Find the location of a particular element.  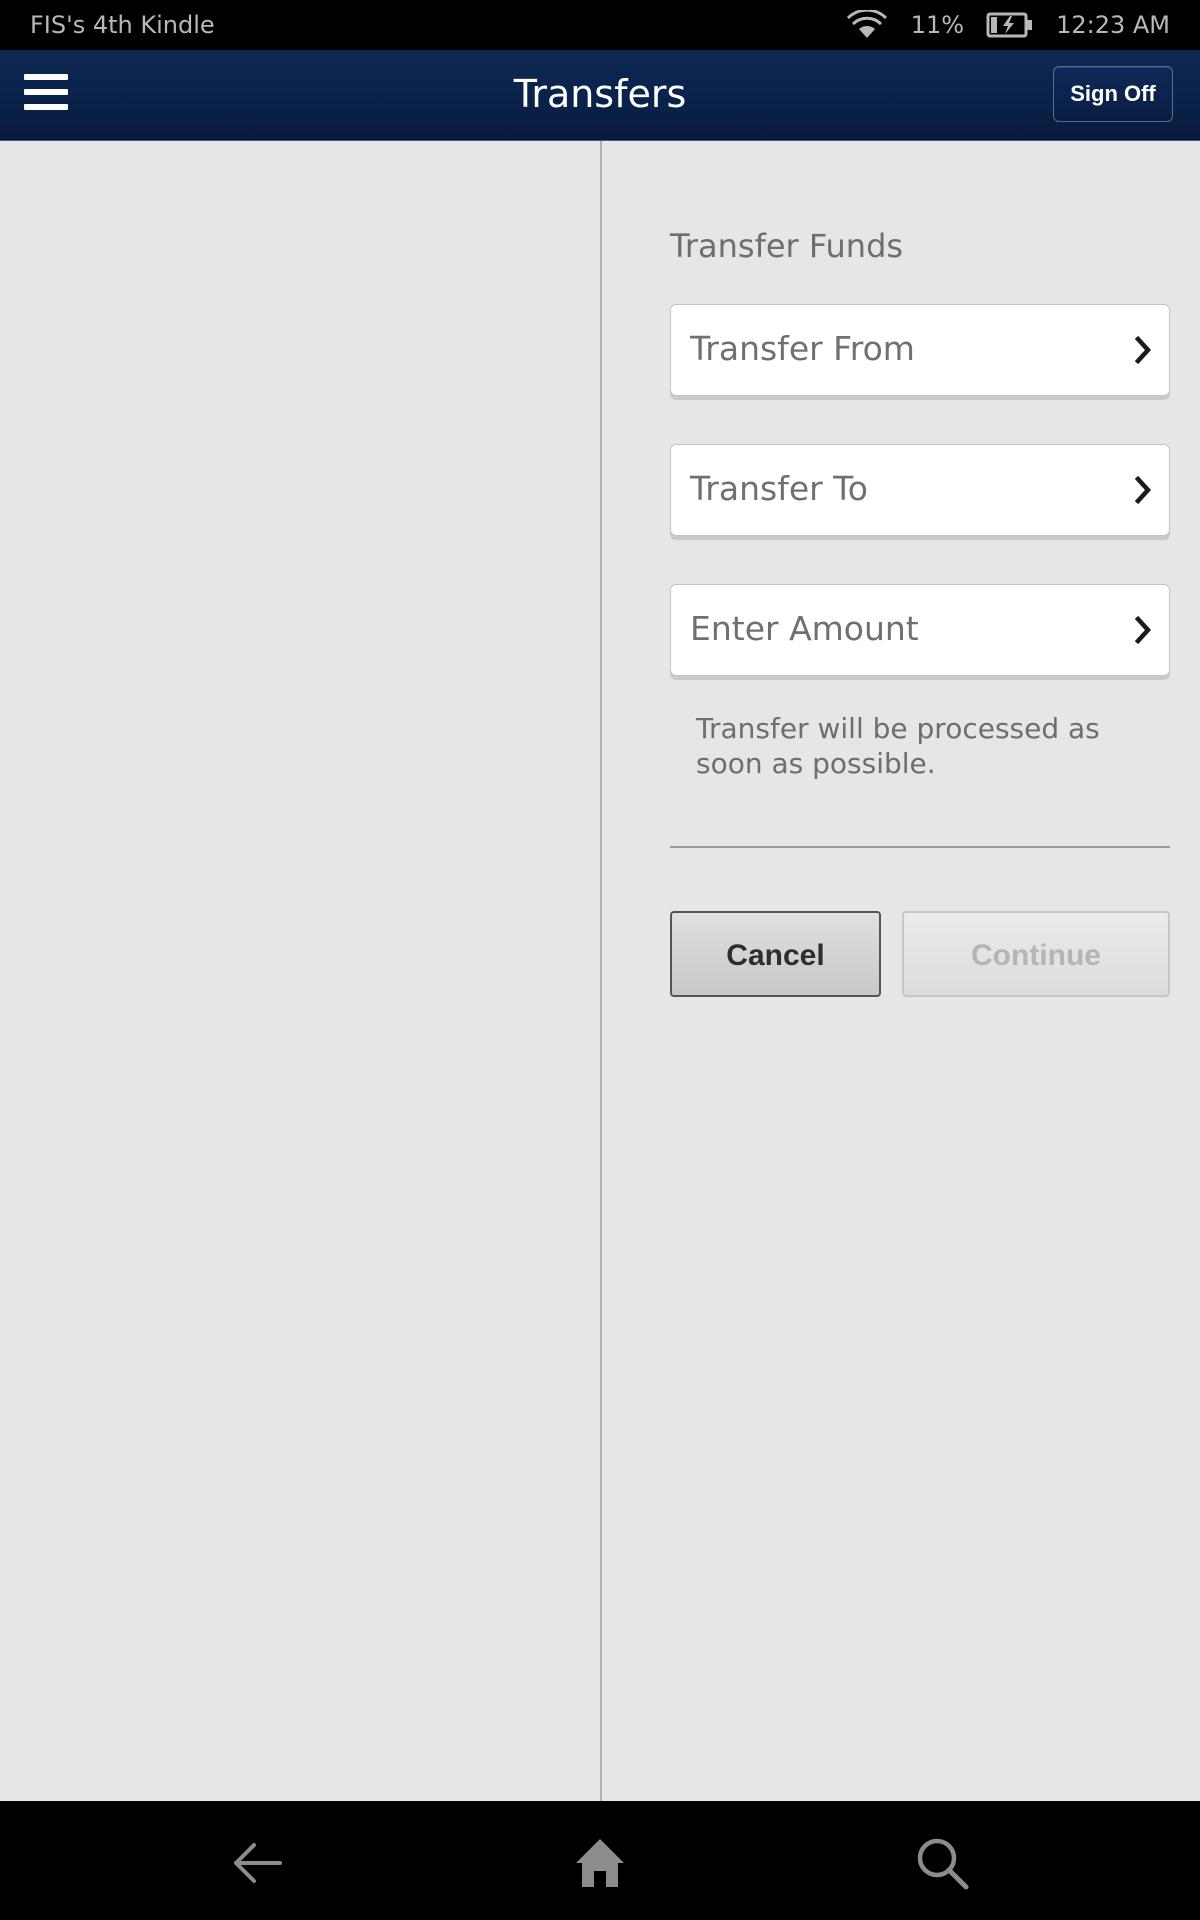

device-name: FIS's 4th Kindle is located at coordinates (122, 25).